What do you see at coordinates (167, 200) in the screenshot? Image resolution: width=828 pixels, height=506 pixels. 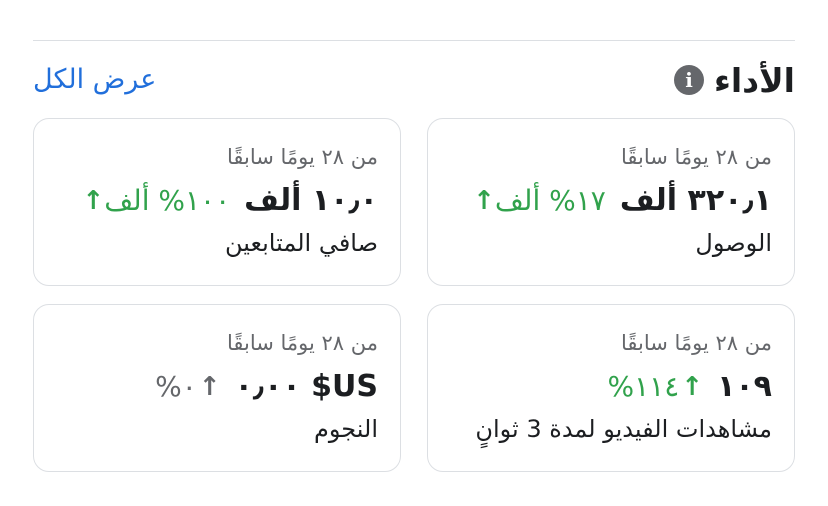 I see `change-value: ١٠٠% ألف` at bounding box center [167, 200].